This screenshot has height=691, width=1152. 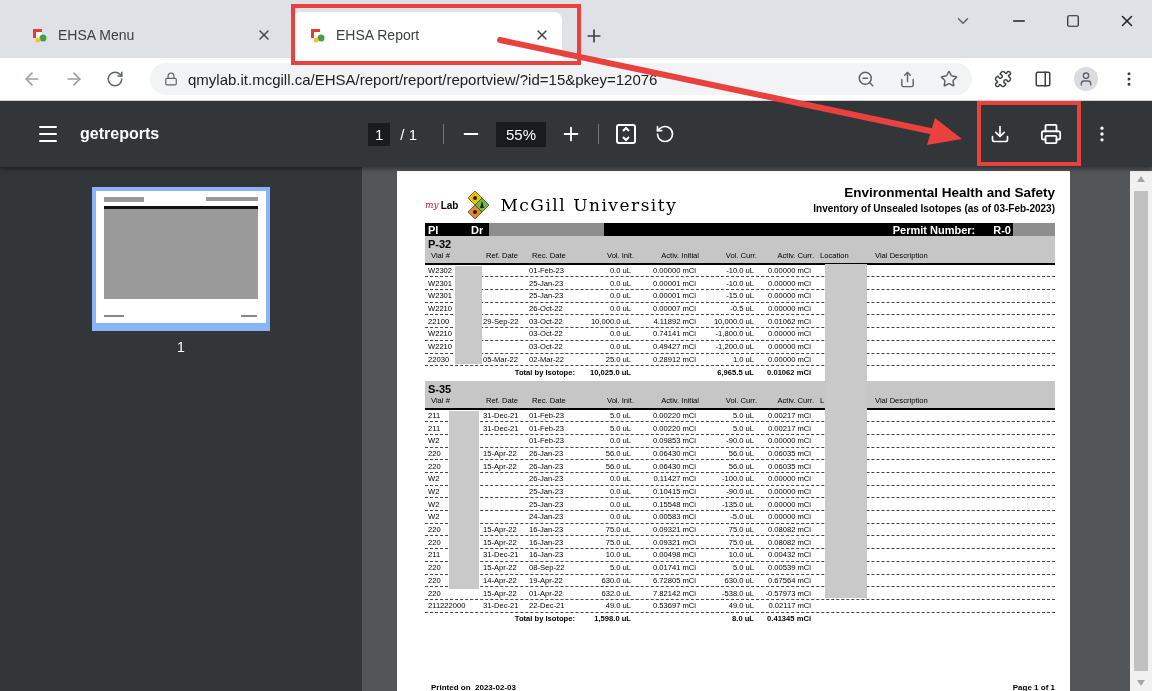 What do you see at coordinates (440, 244) in the screenshot?
I see `isotope-name: P-32` at bounding box center [440, 244].